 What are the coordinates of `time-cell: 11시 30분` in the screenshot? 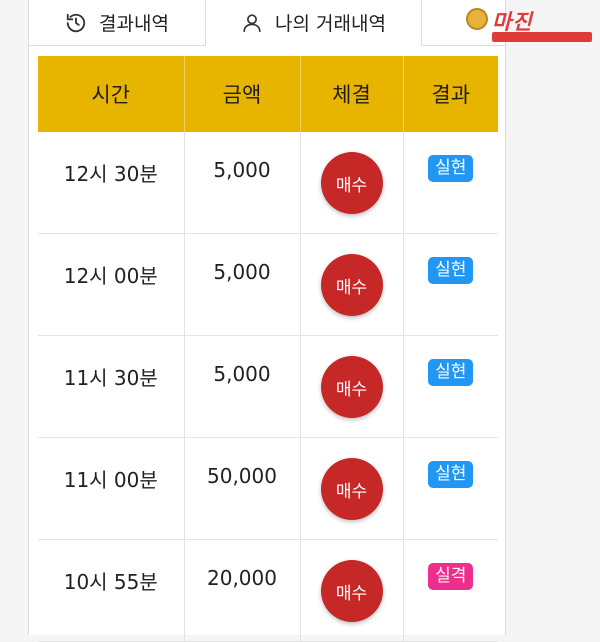 It's located at (111, 386).